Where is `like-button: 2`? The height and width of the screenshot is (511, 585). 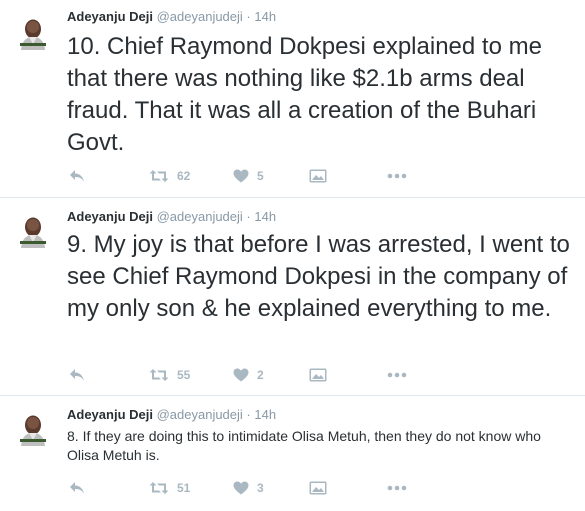
like-button: 2 is located at coordinates (248, 375).